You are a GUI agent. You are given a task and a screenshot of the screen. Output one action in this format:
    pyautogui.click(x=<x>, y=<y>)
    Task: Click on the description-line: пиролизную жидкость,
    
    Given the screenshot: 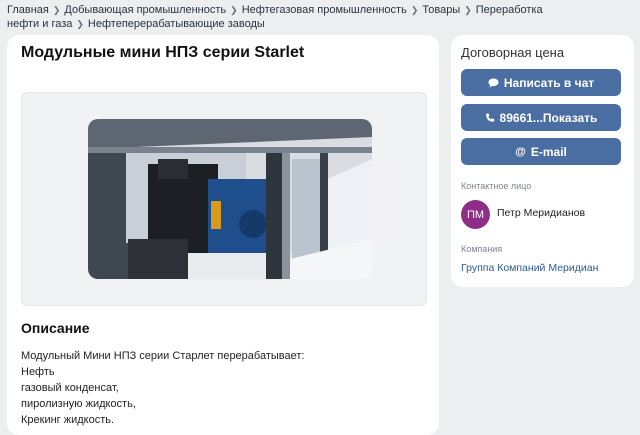 What is the action you would take?
    pyautogui.click(x=78, y=404)
    